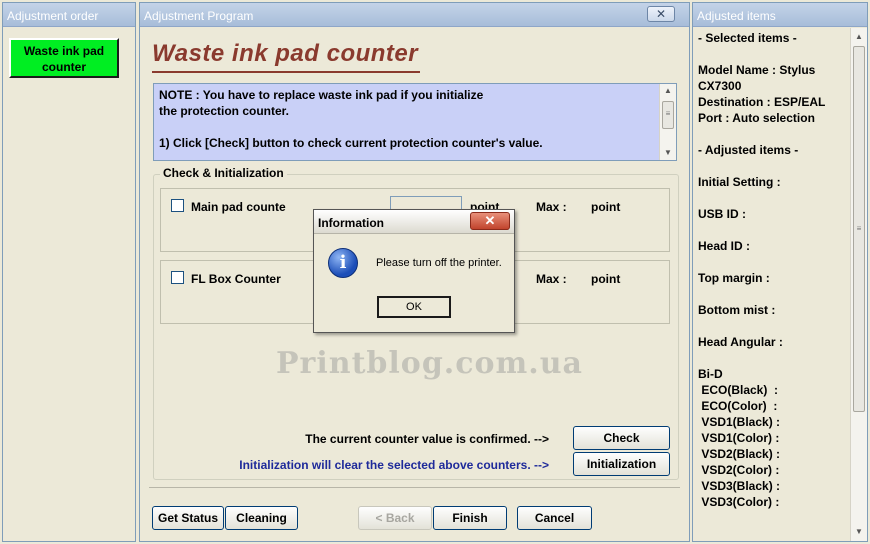  What do you see at coordinates (738, 390) in the screenshot?
I see `bid-eco-black: ECO(Black) :` at bounding box center [738, 390].